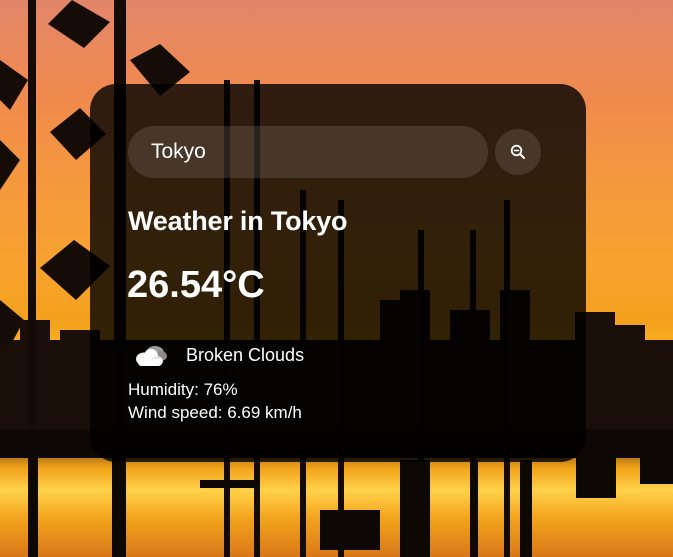 The width and height of the screenshot is (673, 557). I want to click on search-bar, so click(335, 152).